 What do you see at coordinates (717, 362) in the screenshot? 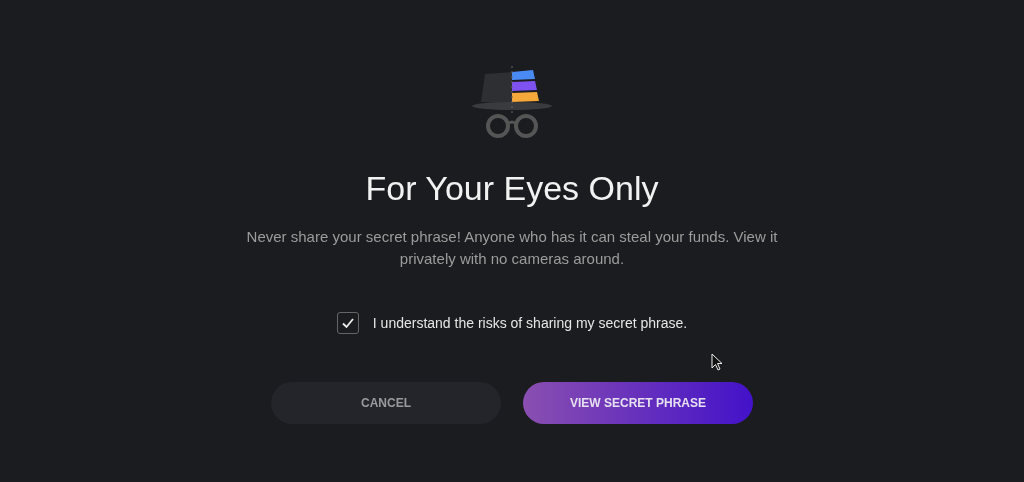
I see `mouse-pointer-icon` at bounding box center [717, 362].